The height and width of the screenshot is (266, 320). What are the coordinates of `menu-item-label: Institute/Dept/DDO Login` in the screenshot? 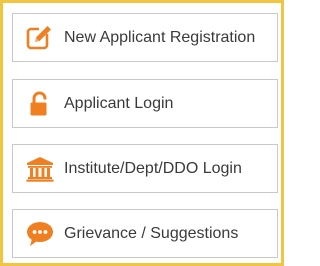 It's located at (153, 168).